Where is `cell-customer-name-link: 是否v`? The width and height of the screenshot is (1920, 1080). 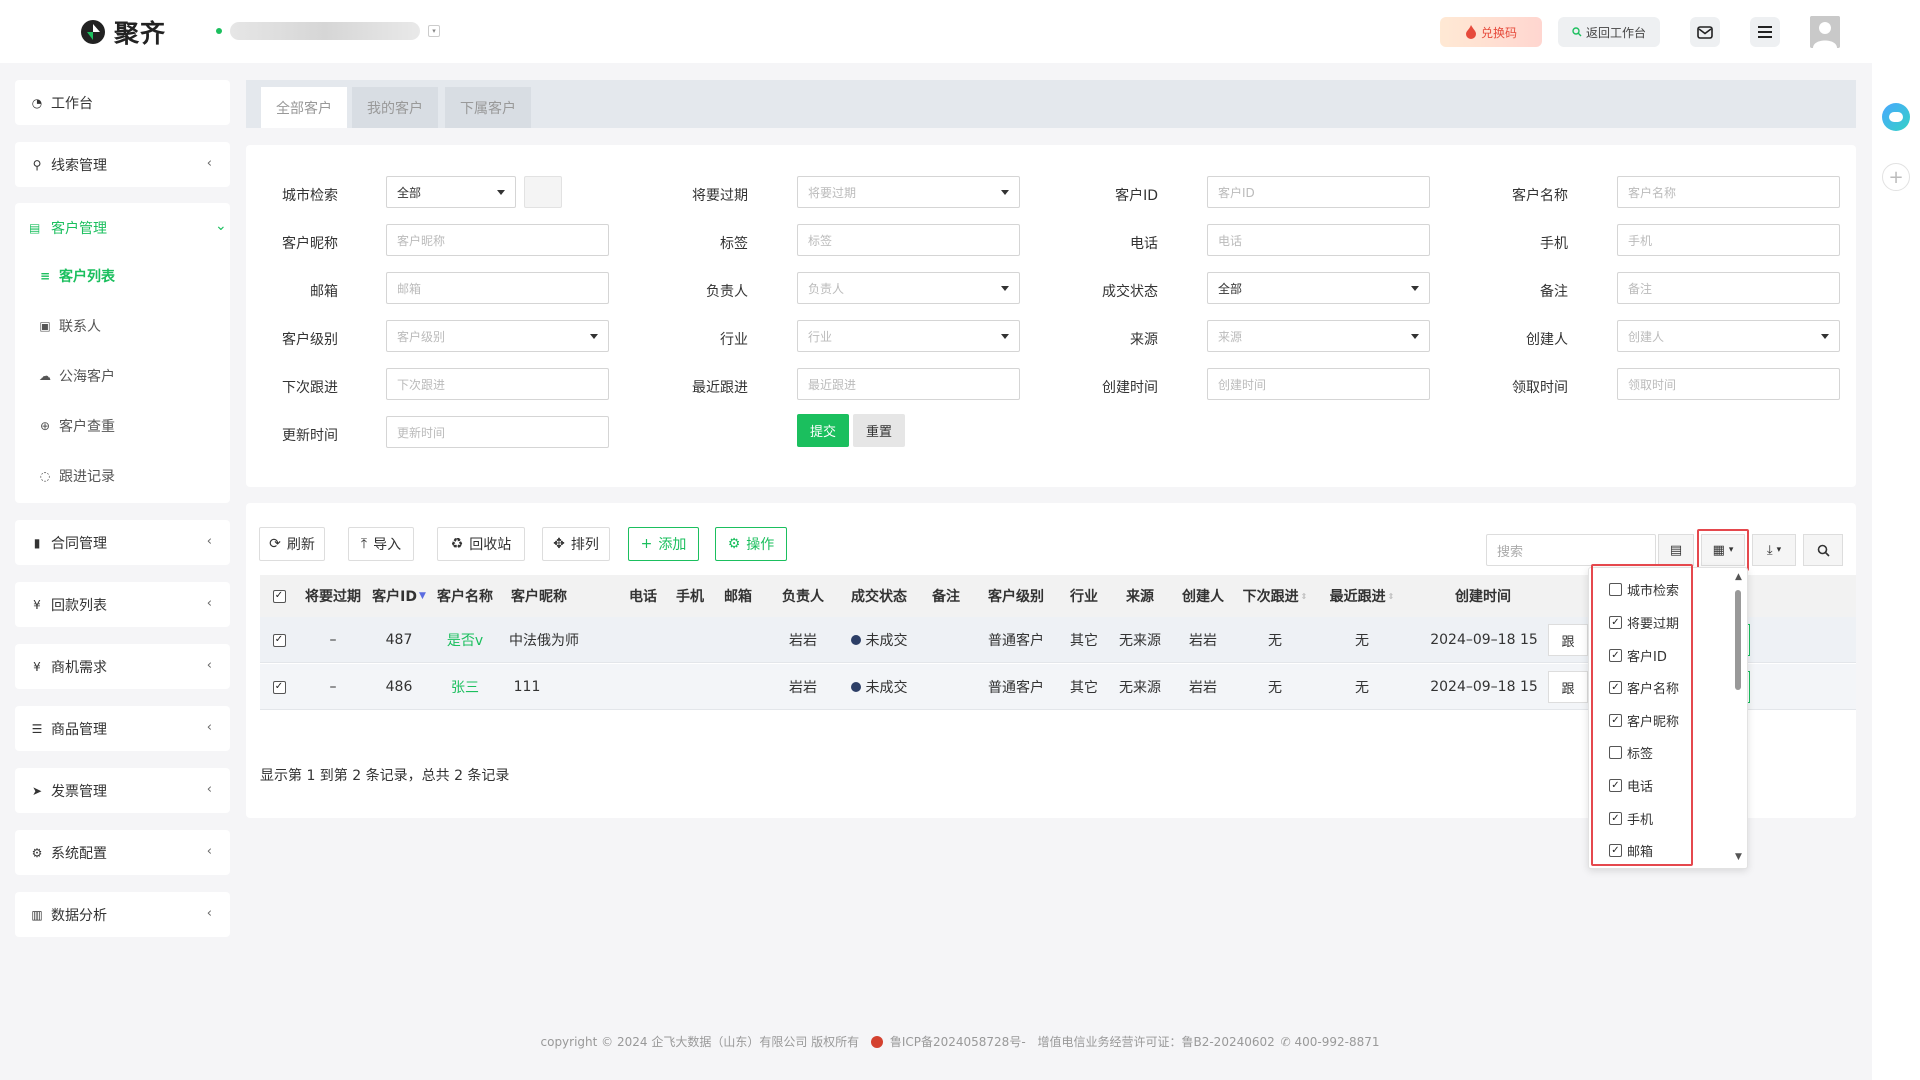 cell-customer-name-link: 是否v is located at coordinates (465, 640).